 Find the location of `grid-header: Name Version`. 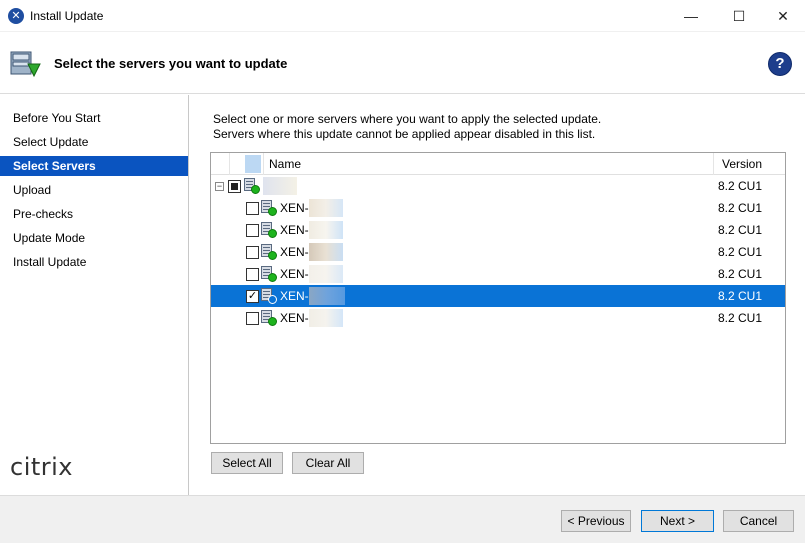

grid-header: Name Version is located at coordinates (498, 164).